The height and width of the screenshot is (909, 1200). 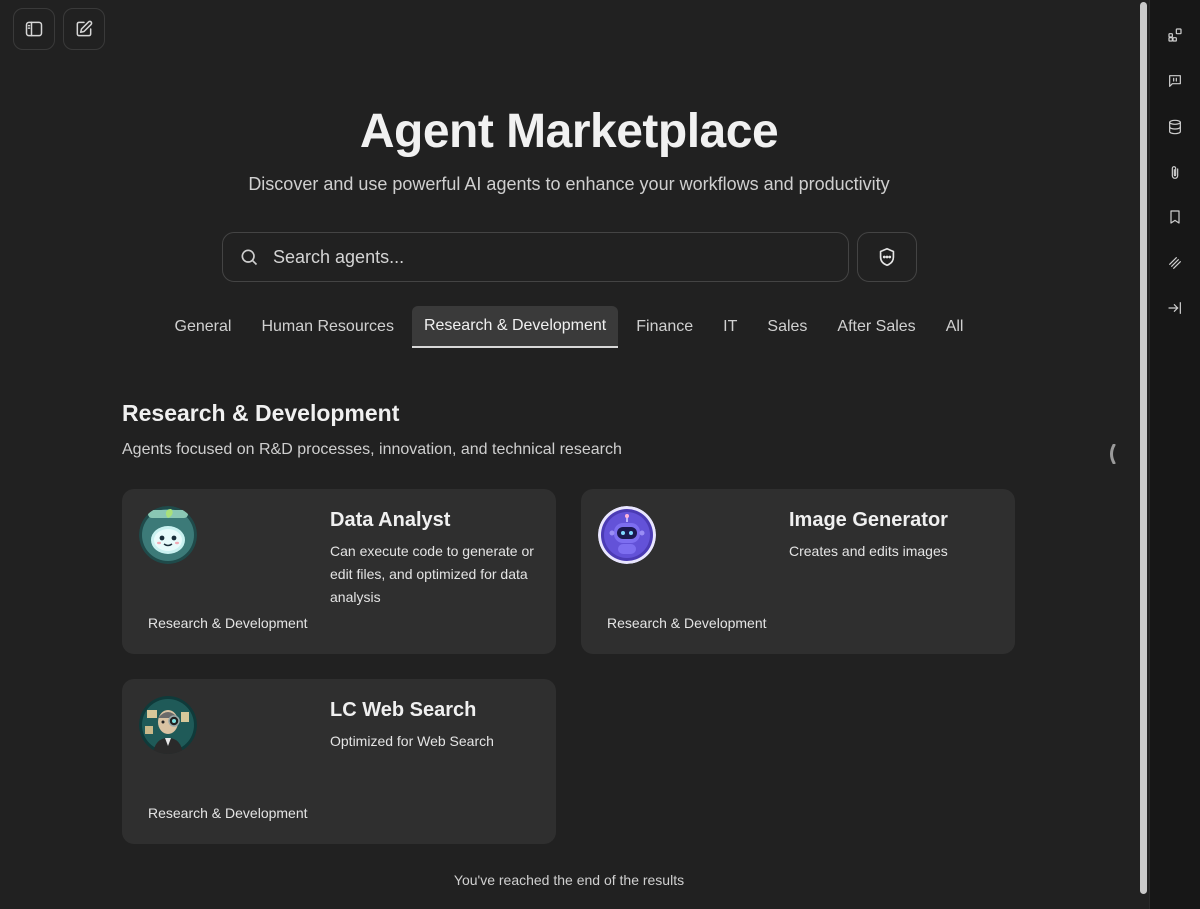 What do you see at coordinates (390, 520) in the screenshot?
I see `agent-name: Data Analyst` at bounding box center [390, 520].